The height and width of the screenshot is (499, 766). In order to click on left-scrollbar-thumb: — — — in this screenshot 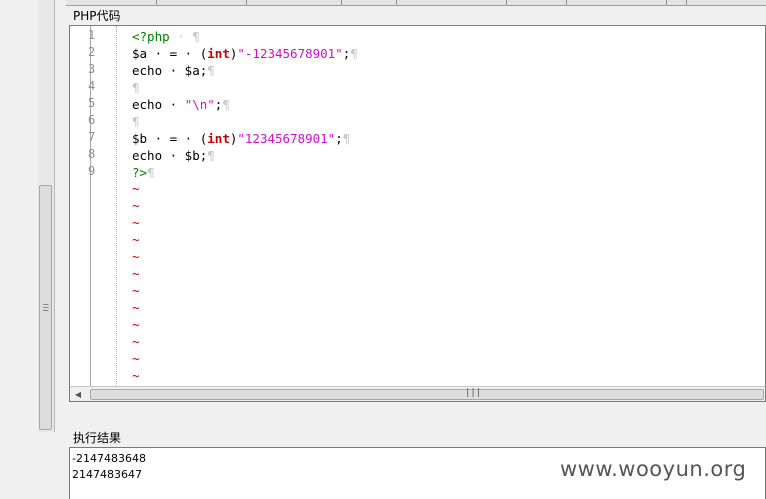, I will do `click(45, 307)`.